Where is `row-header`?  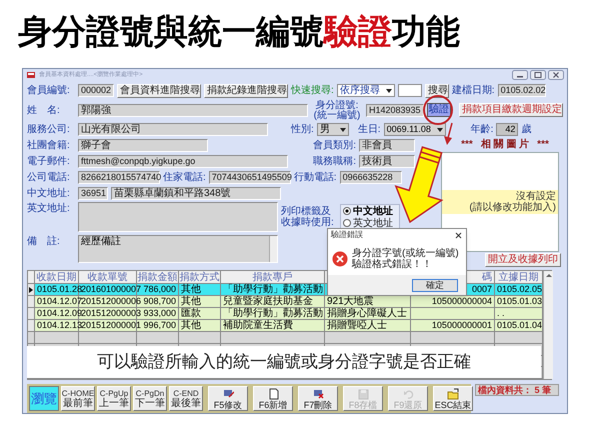 row-header is located at coordinates (31, 289).